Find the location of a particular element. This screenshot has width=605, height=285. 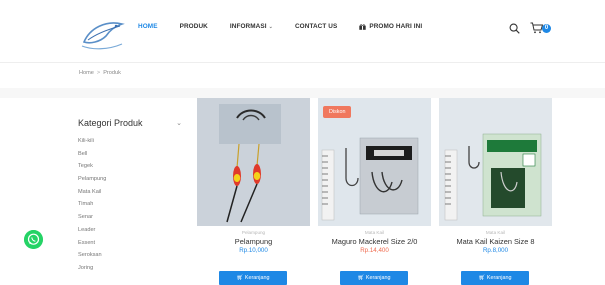

fish-logo is located at coordinates (102, 31).